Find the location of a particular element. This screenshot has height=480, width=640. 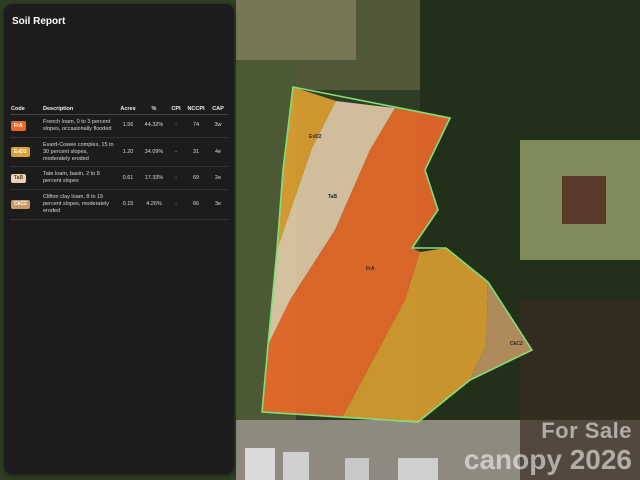

nccpi-cell: 74 is located at coordinates (196, 126).